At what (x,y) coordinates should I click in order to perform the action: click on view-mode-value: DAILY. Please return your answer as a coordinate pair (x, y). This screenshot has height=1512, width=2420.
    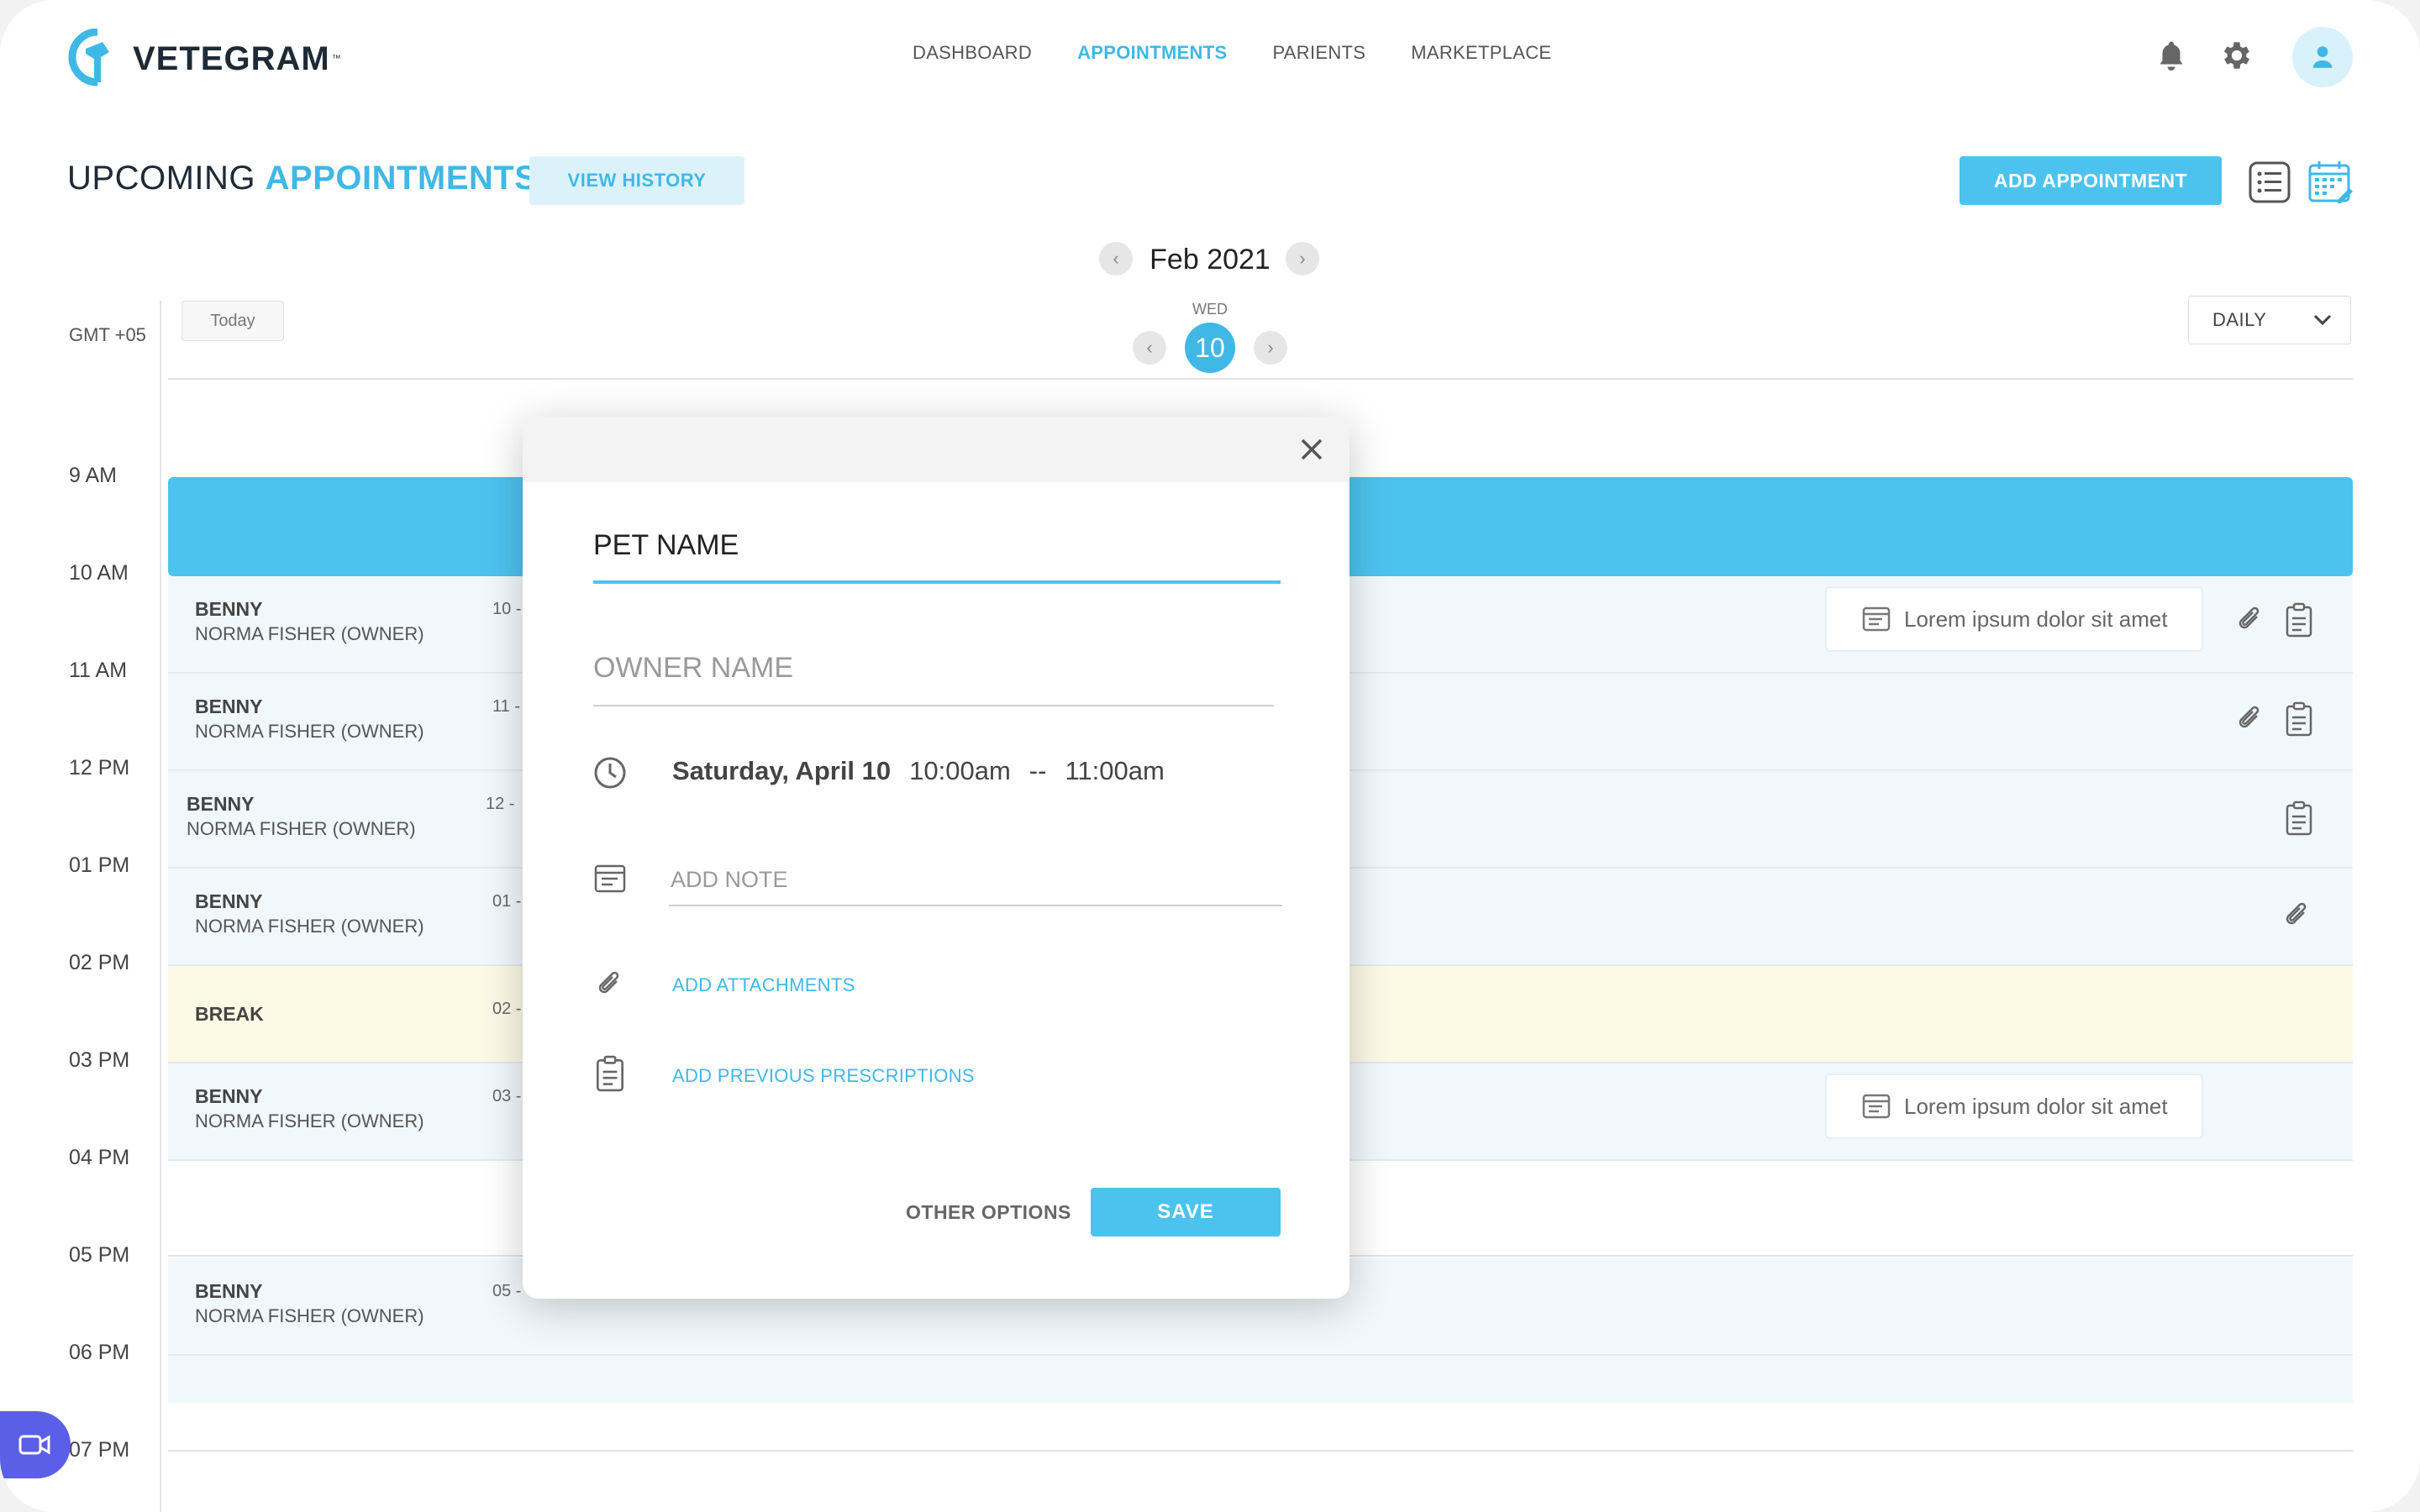
    Looking at the image, I should click on (2239, 319).